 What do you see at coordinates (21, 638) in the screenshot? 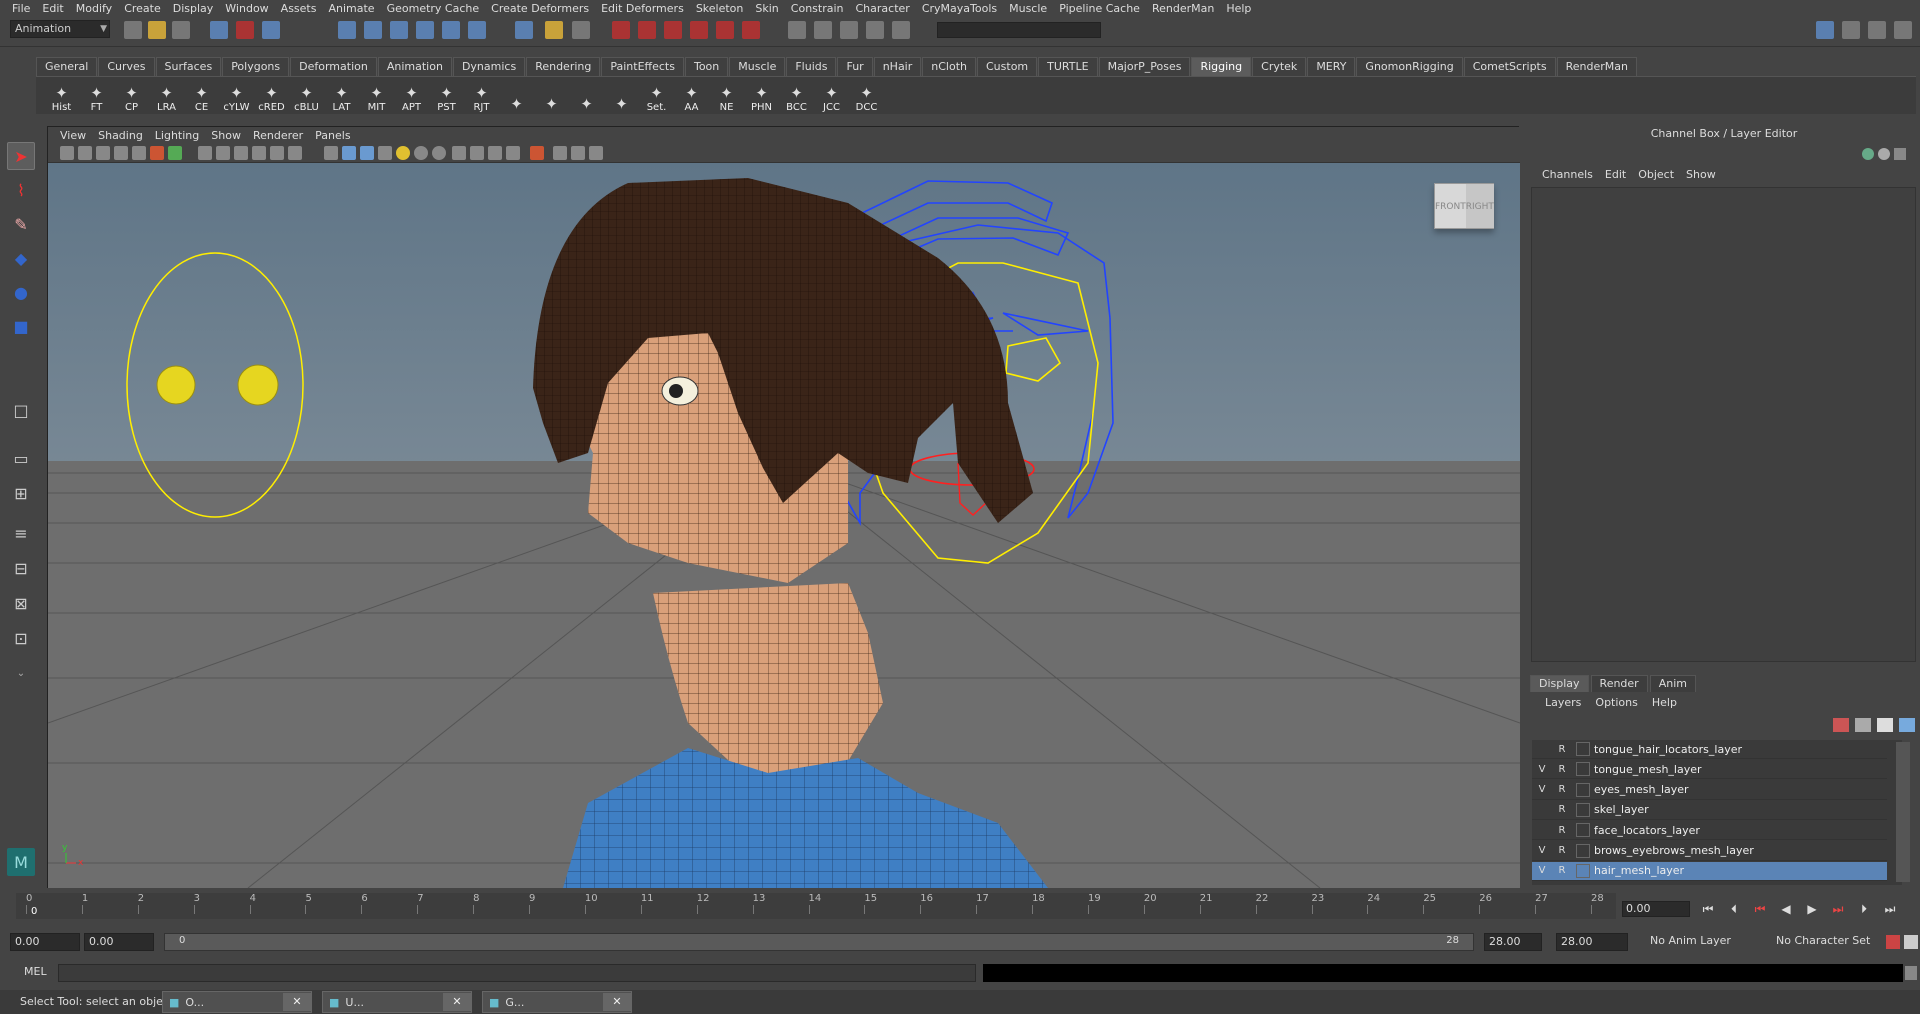
I see `persp-graph-view-icon: ⊡` at bounding box center [21, 638].